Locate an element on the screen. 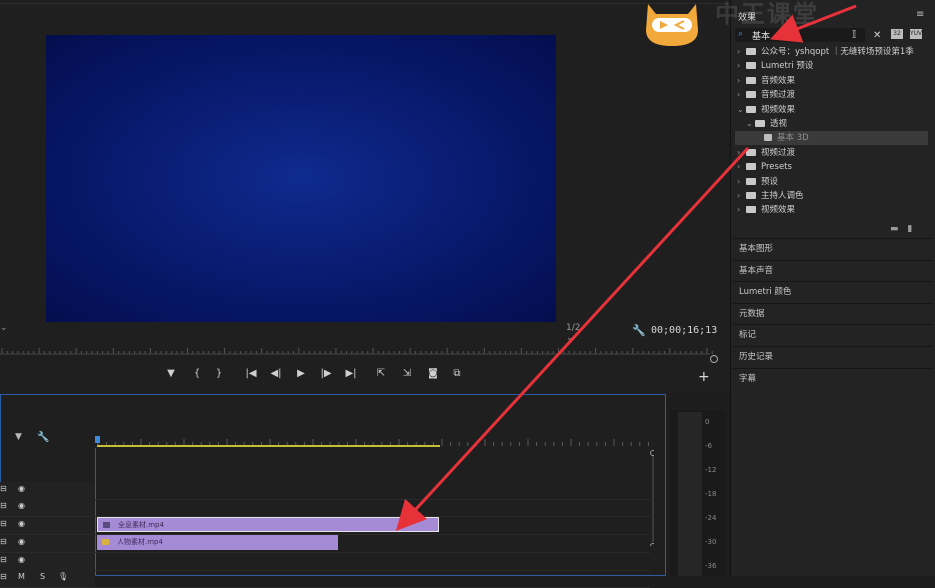  effects-tree-item: › Presets is located at coordinates (764, 167).